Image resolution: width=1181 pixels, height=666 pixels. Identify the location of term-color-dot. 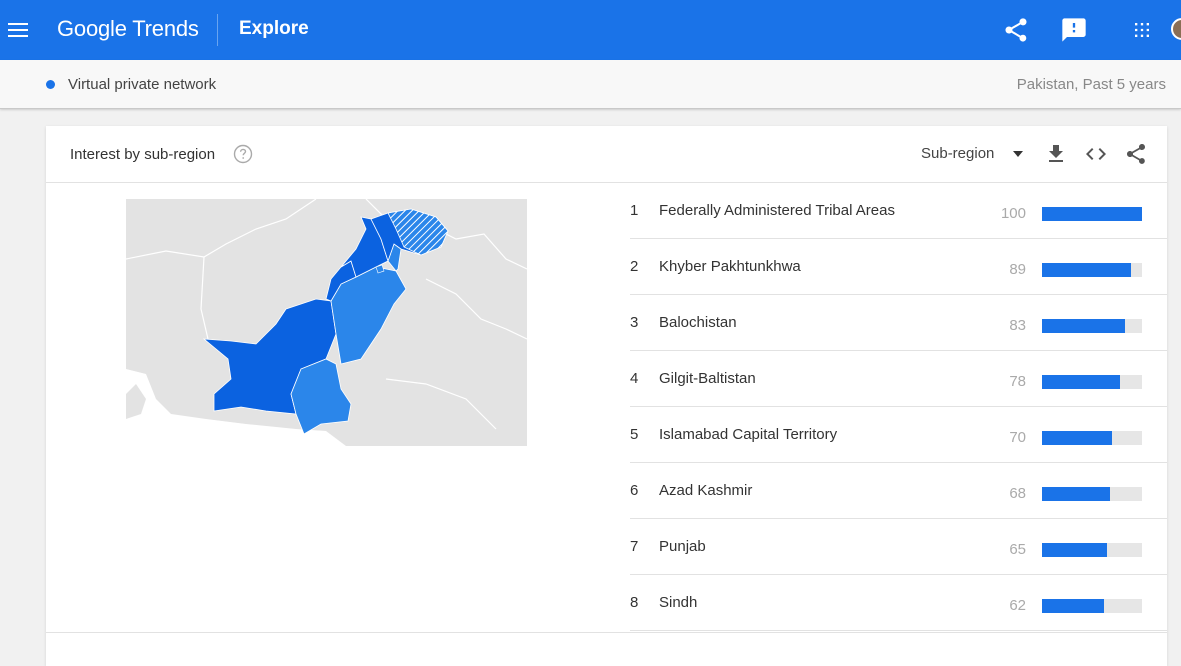
(50, 84).